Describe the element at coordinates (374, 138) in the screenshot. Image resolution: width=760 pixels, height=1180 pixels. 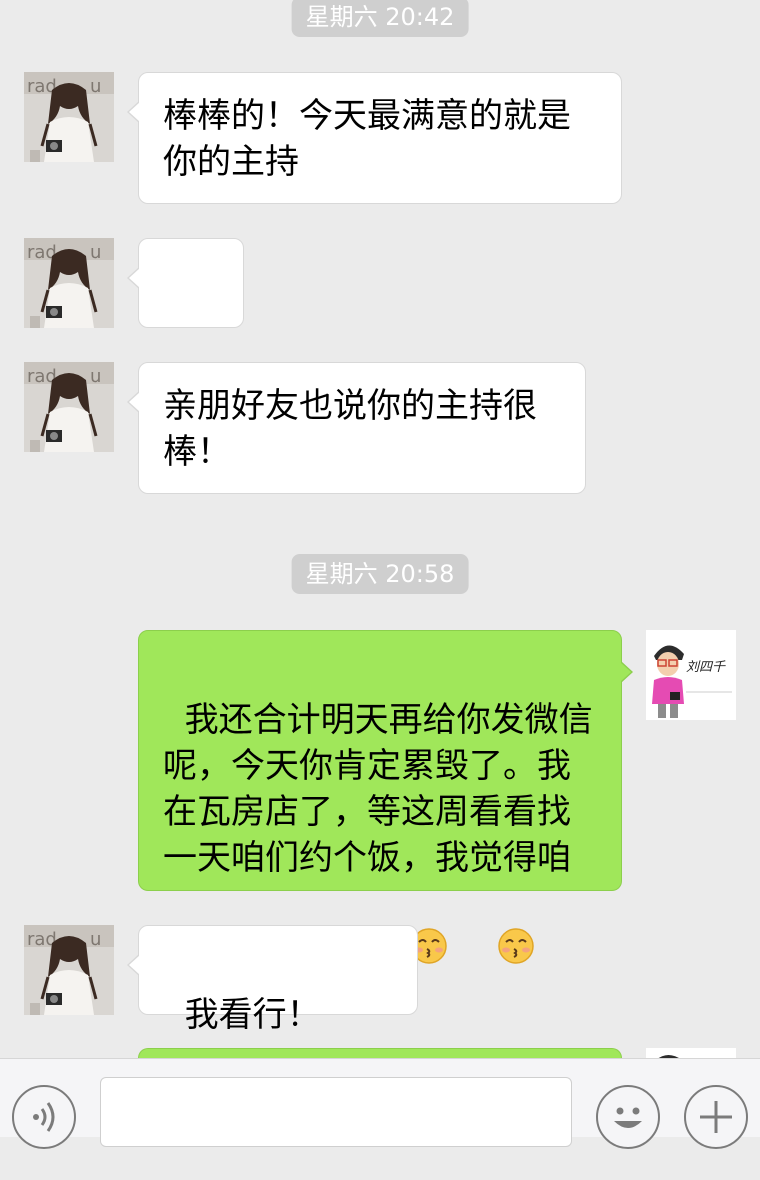
I see `message-bubble: 棒棒的！今天最满意的就是你的主持` at that location.